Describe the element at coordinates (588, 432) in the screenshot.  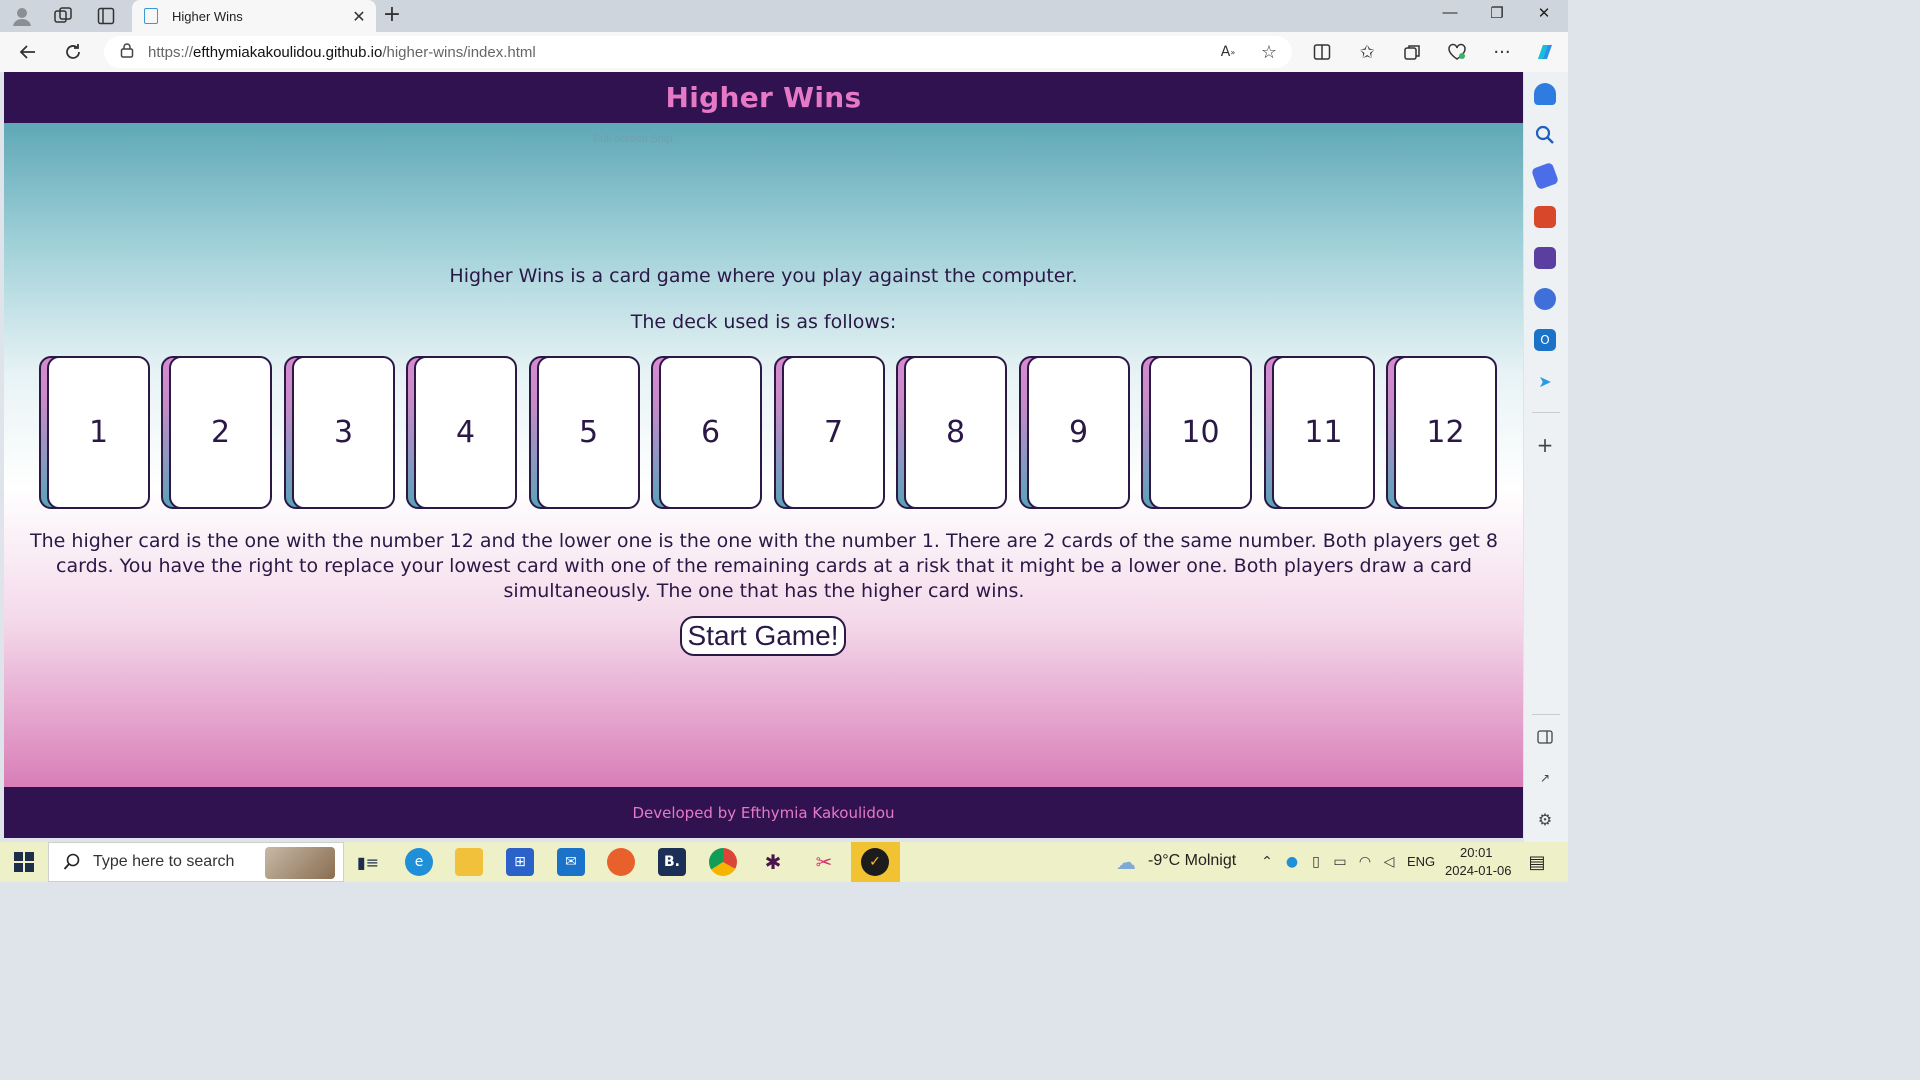
I see `card-value: 5` at that location.